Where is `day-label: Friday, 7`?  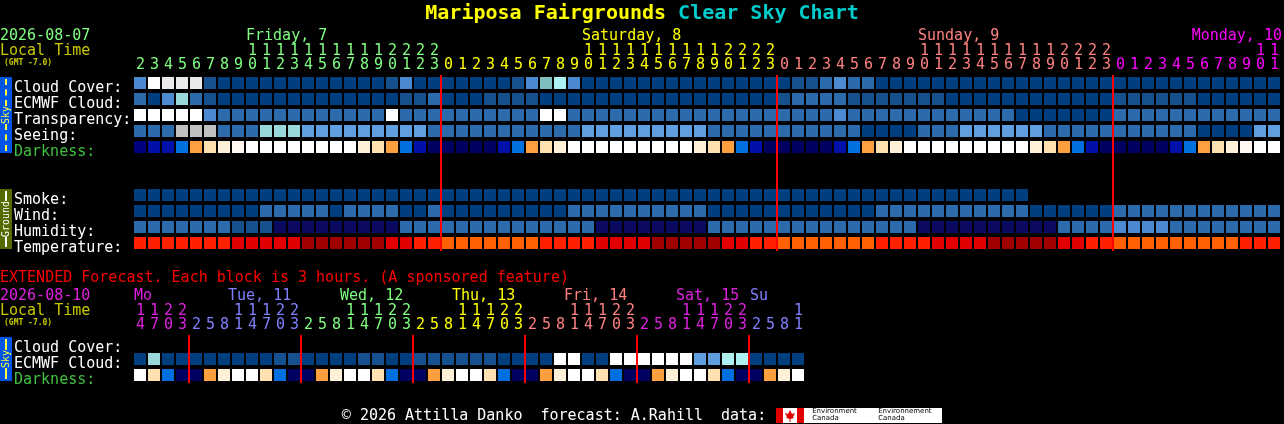 day-label: Friday, 7 is located at coordinates (287, 35).